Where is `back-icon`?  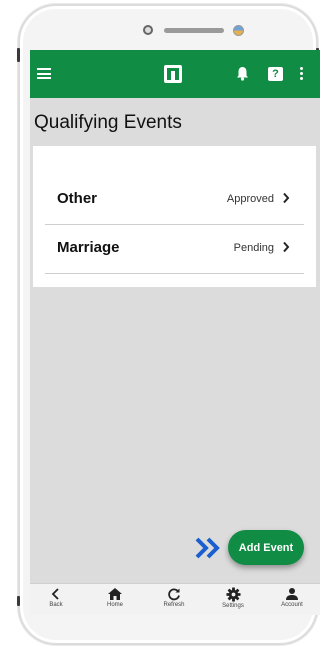 back-icon is located at coordinates (55, 594).